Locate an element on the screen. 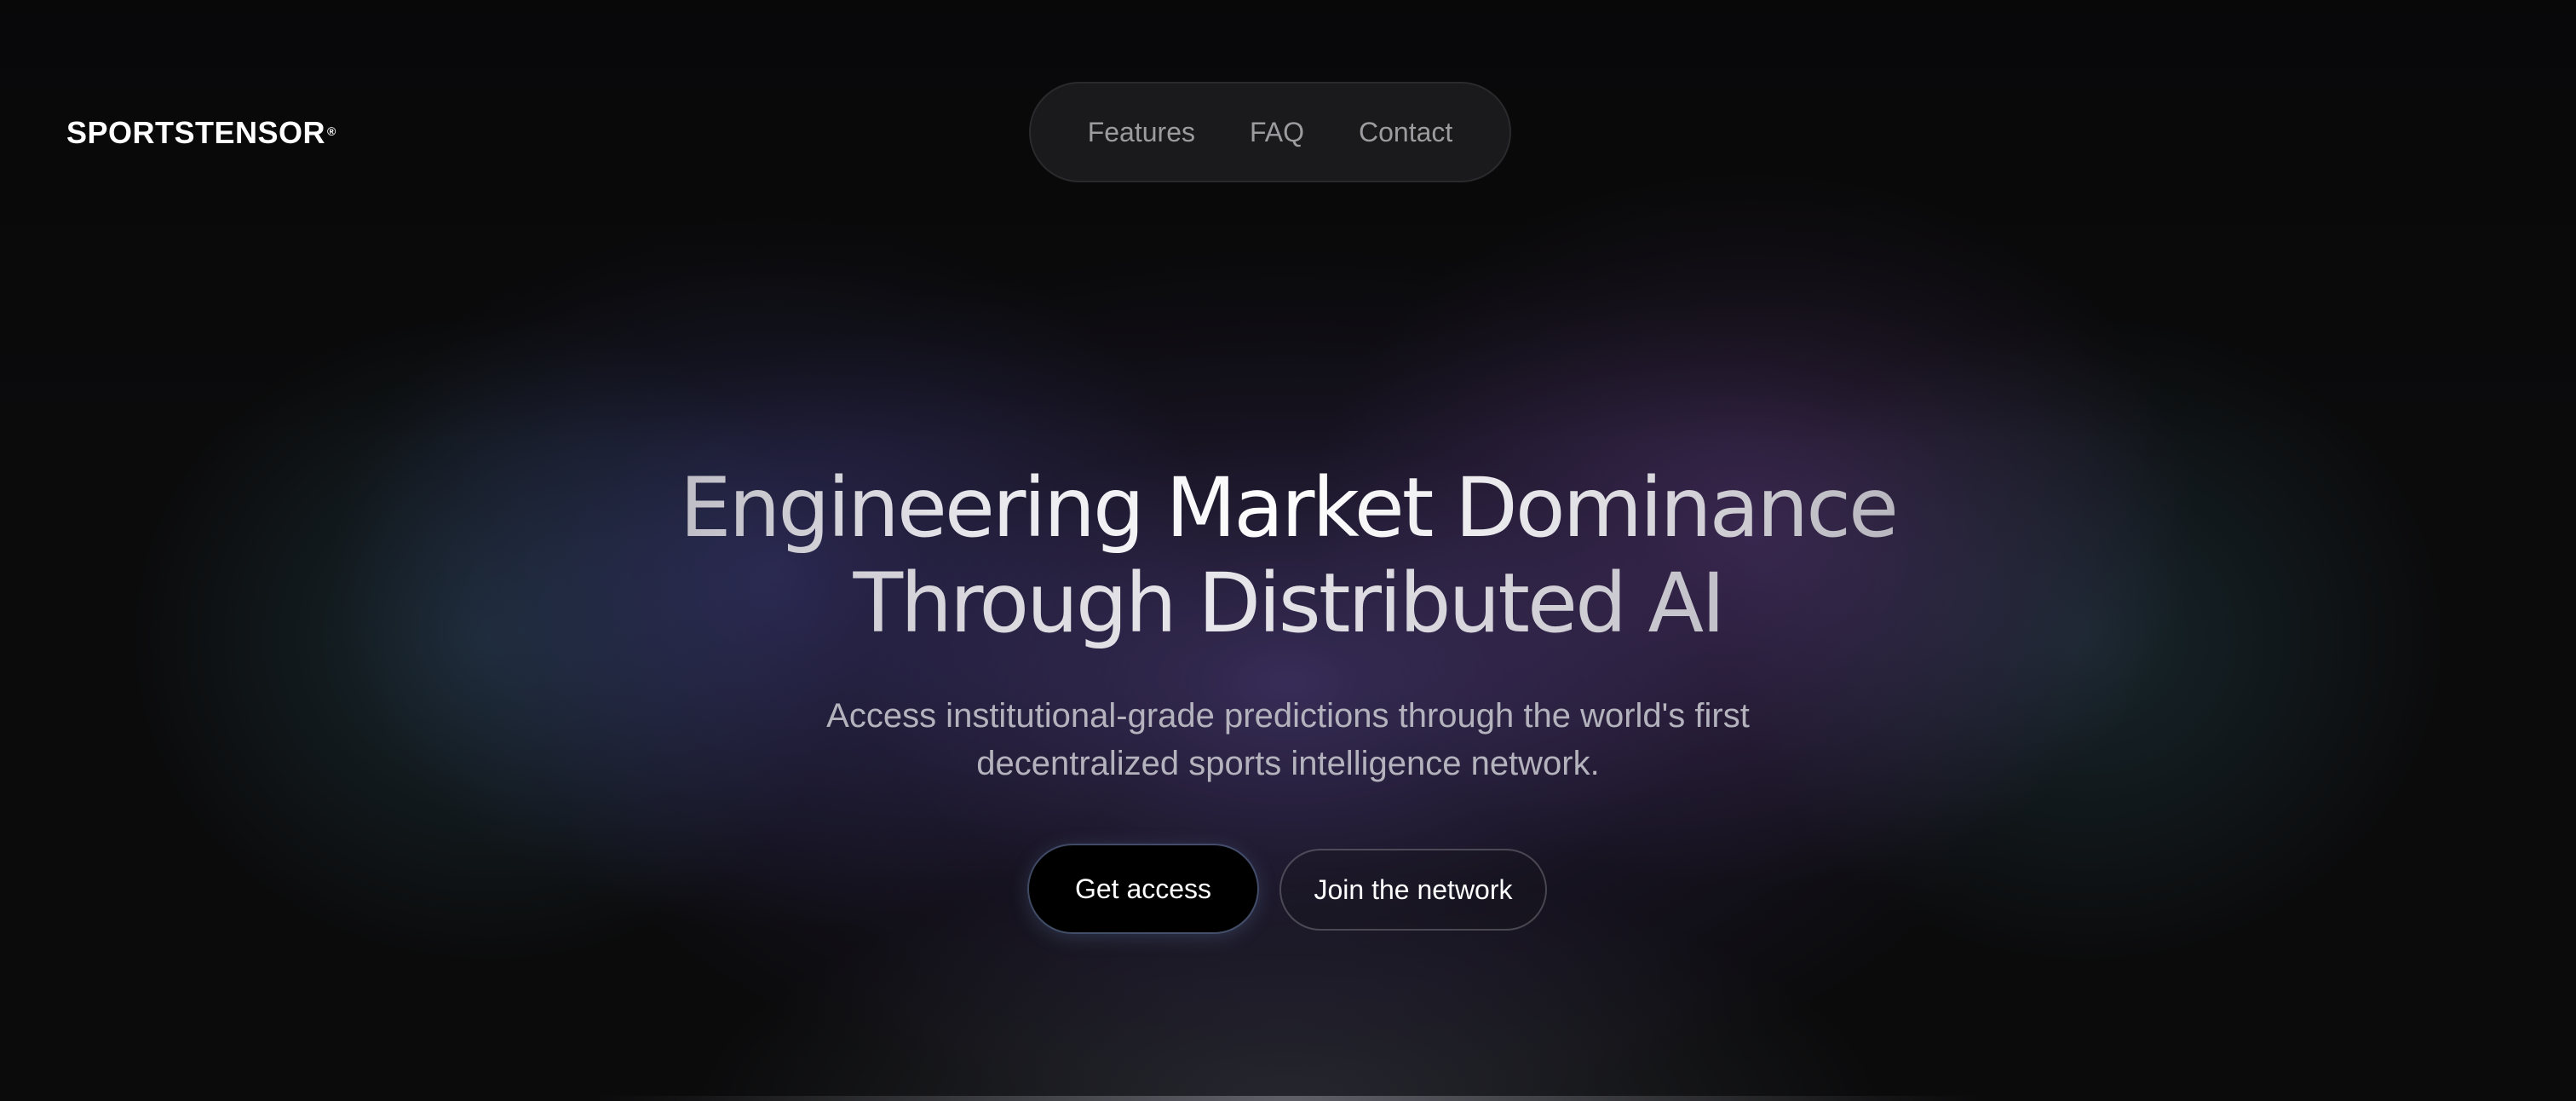 The height and width of the screenshot is (1101, 2576). brand-name: SPORTSTENSOR is located at coordinates (196, 132).